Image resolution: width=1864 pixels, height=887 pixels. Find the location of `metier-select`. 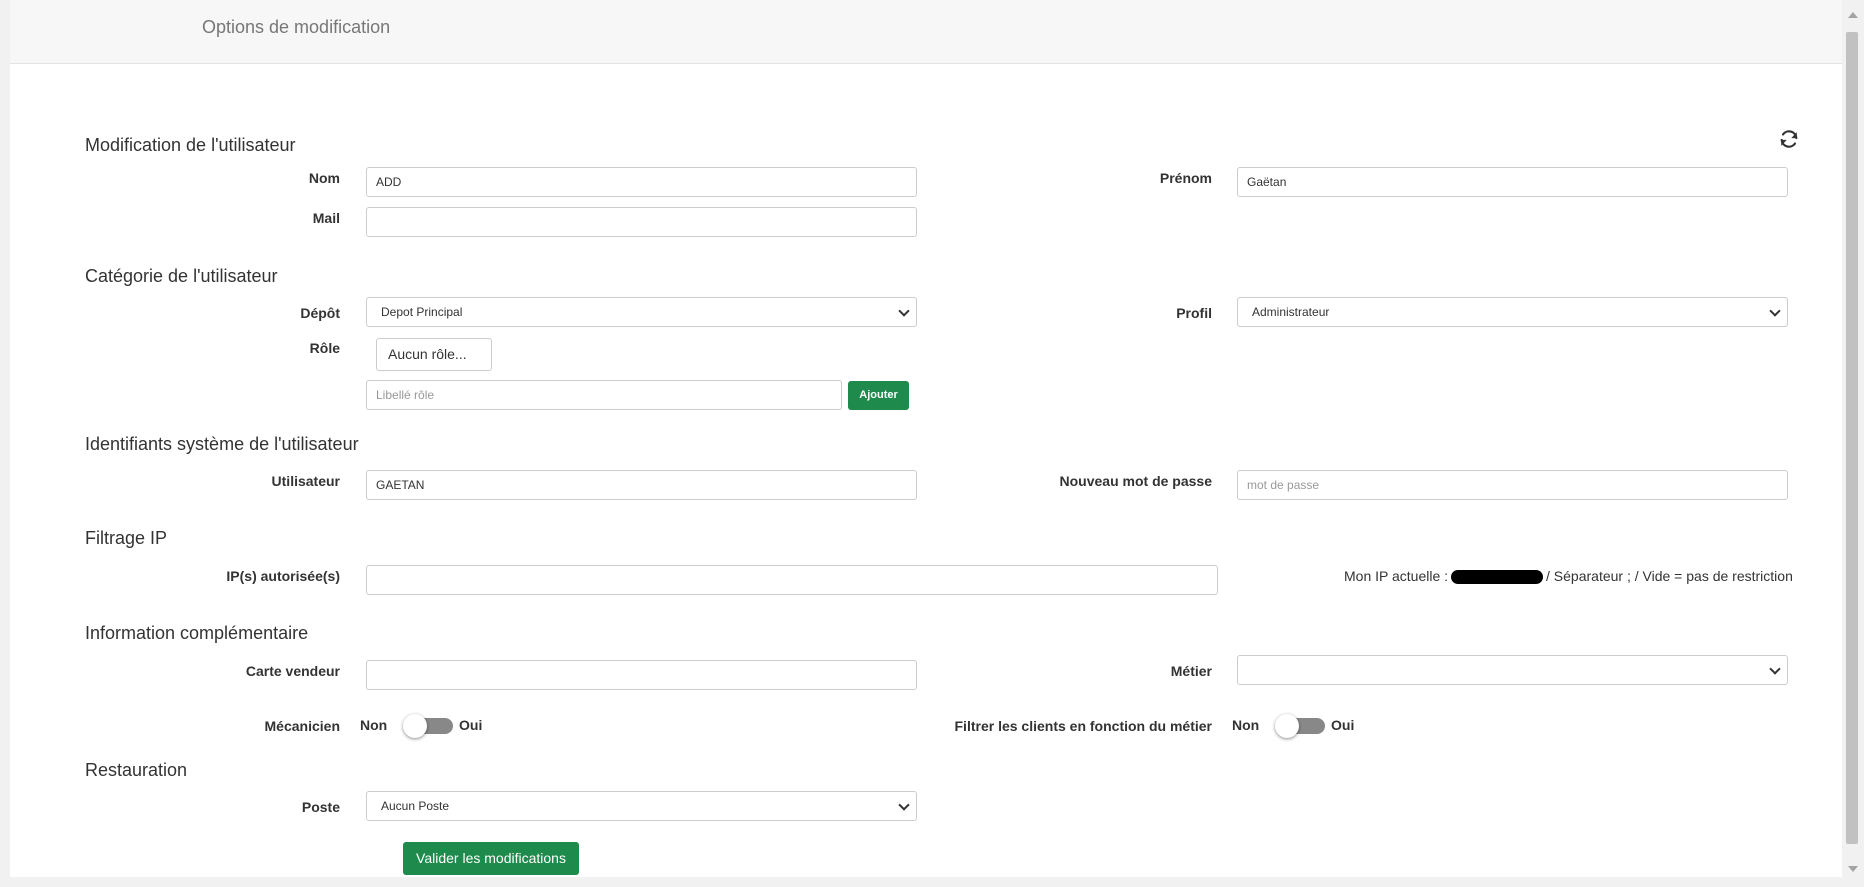

metier-select is located at coordinates (1512, 670).